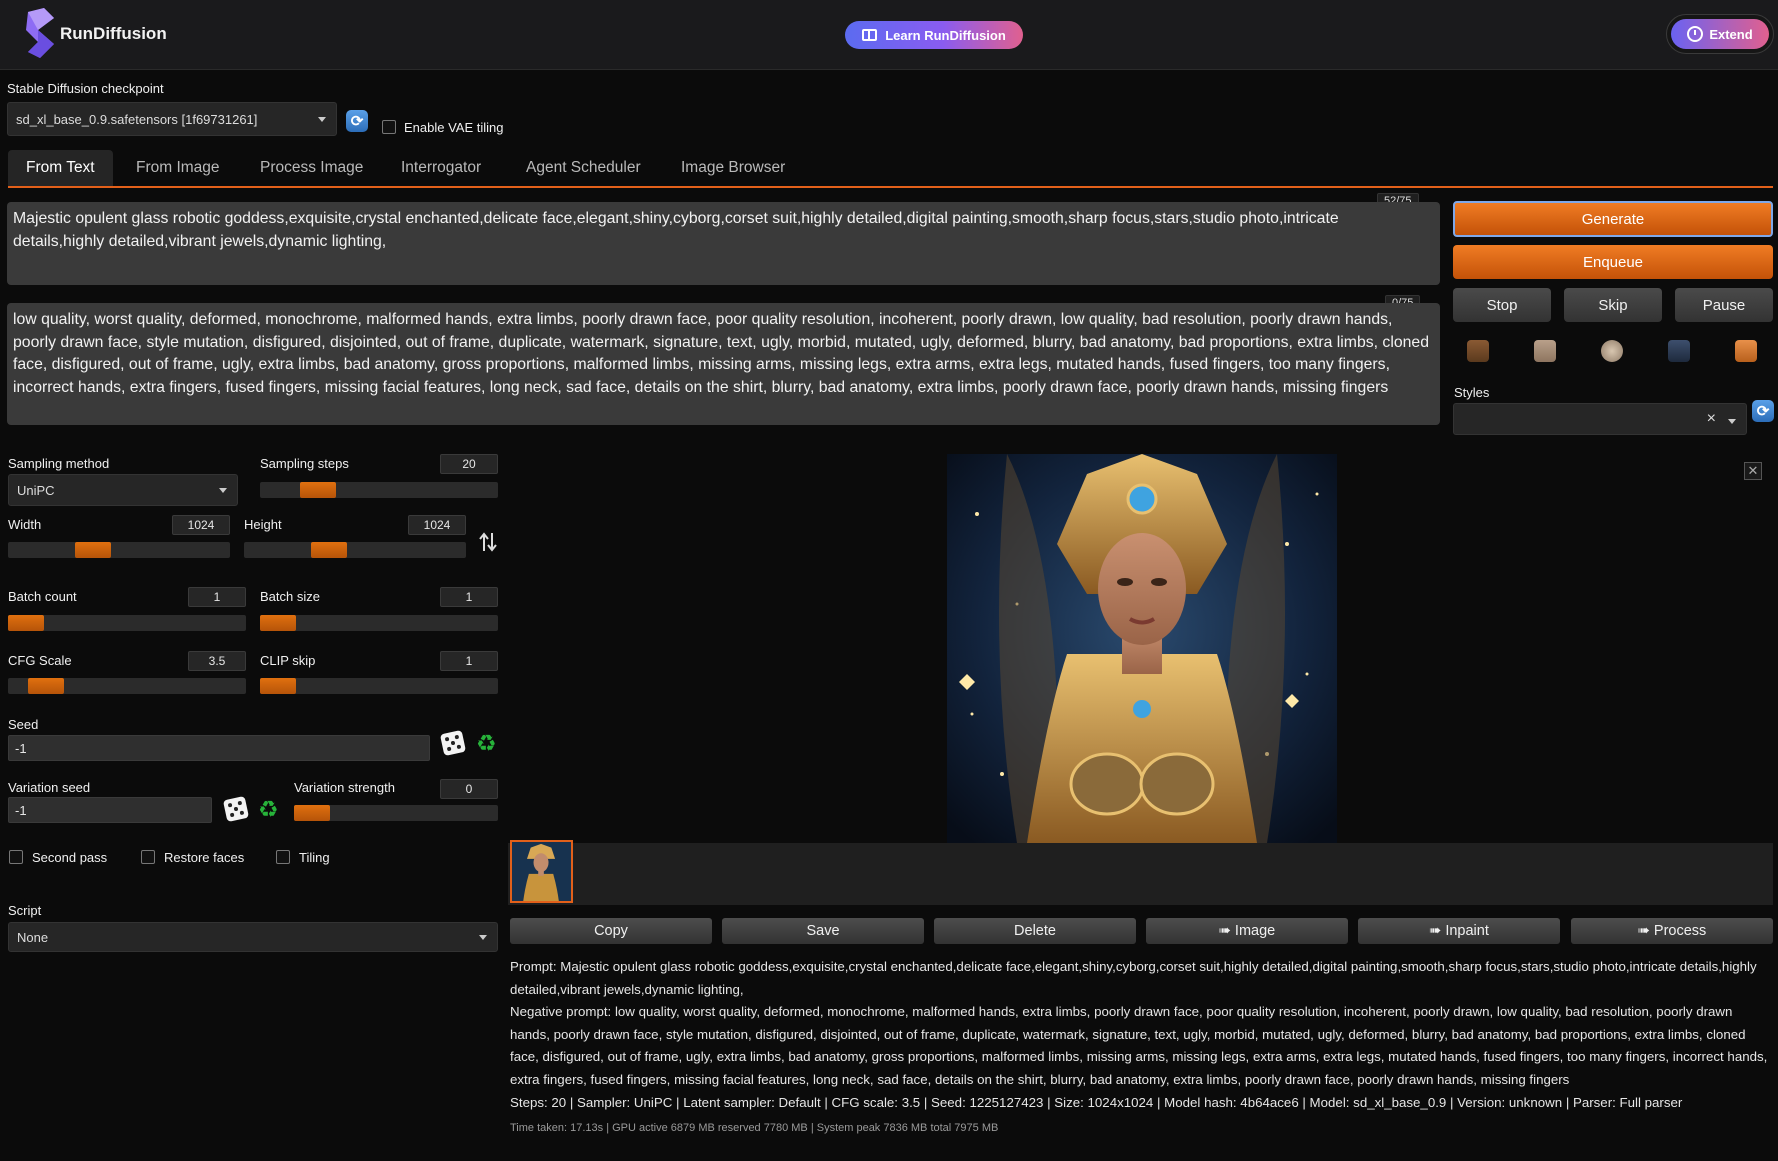  What do you see at coordinates (217, 661) in the screenshot?
I see `cfg-scale-input: 3.5` at bounding box center [217, 661].